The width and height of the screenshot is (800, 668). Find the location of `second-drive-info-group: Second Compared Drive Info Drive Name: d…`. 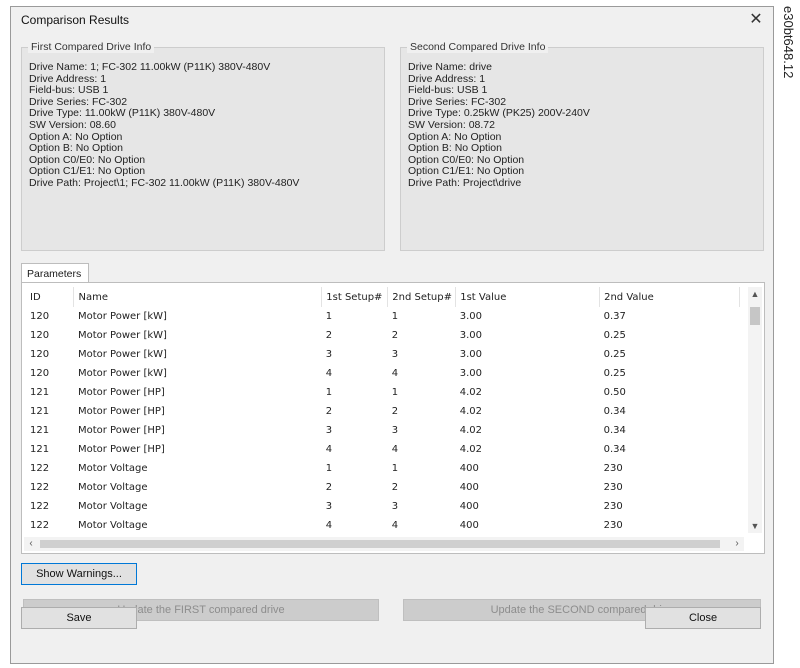

second-drive-info-group: Second Compared Drive Info Drive Name: d… is located at coordinates (582, 146).